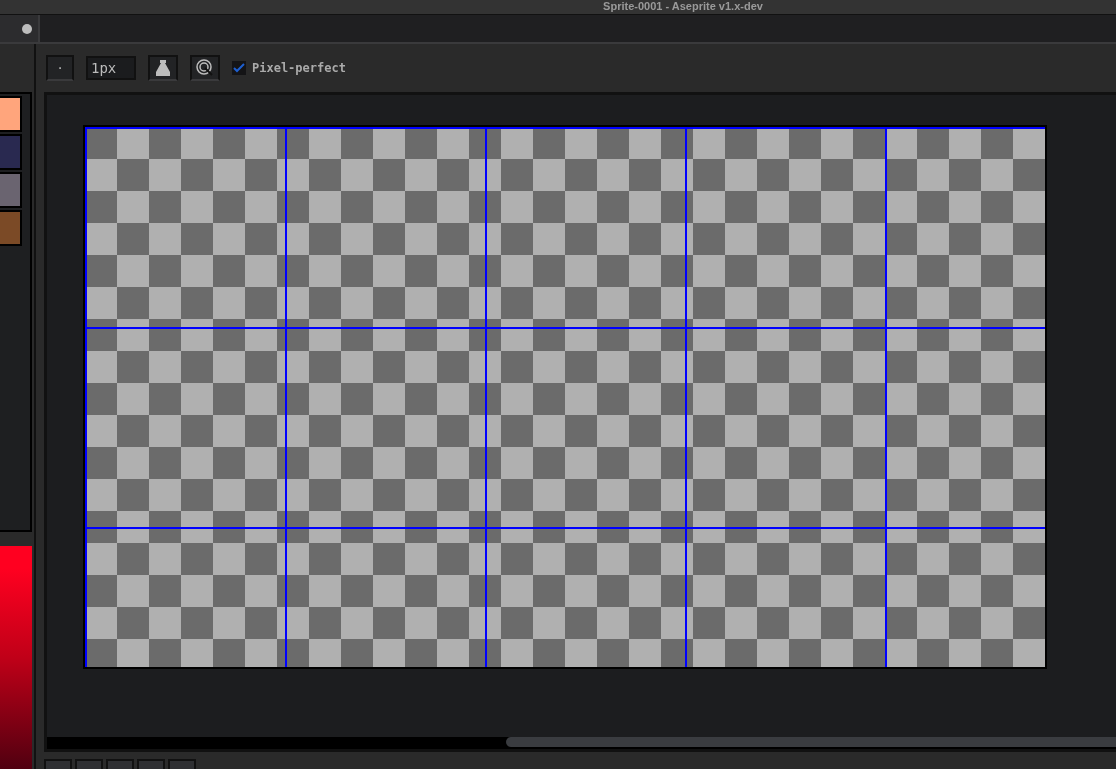 This screenshot has width=1116, height=769. What do you see at coordinates (683, 6) in the screenshot?
I see `window-title: Sprite-0001 - Aseprite v1.x-dev` at bounding box center [683, 6].